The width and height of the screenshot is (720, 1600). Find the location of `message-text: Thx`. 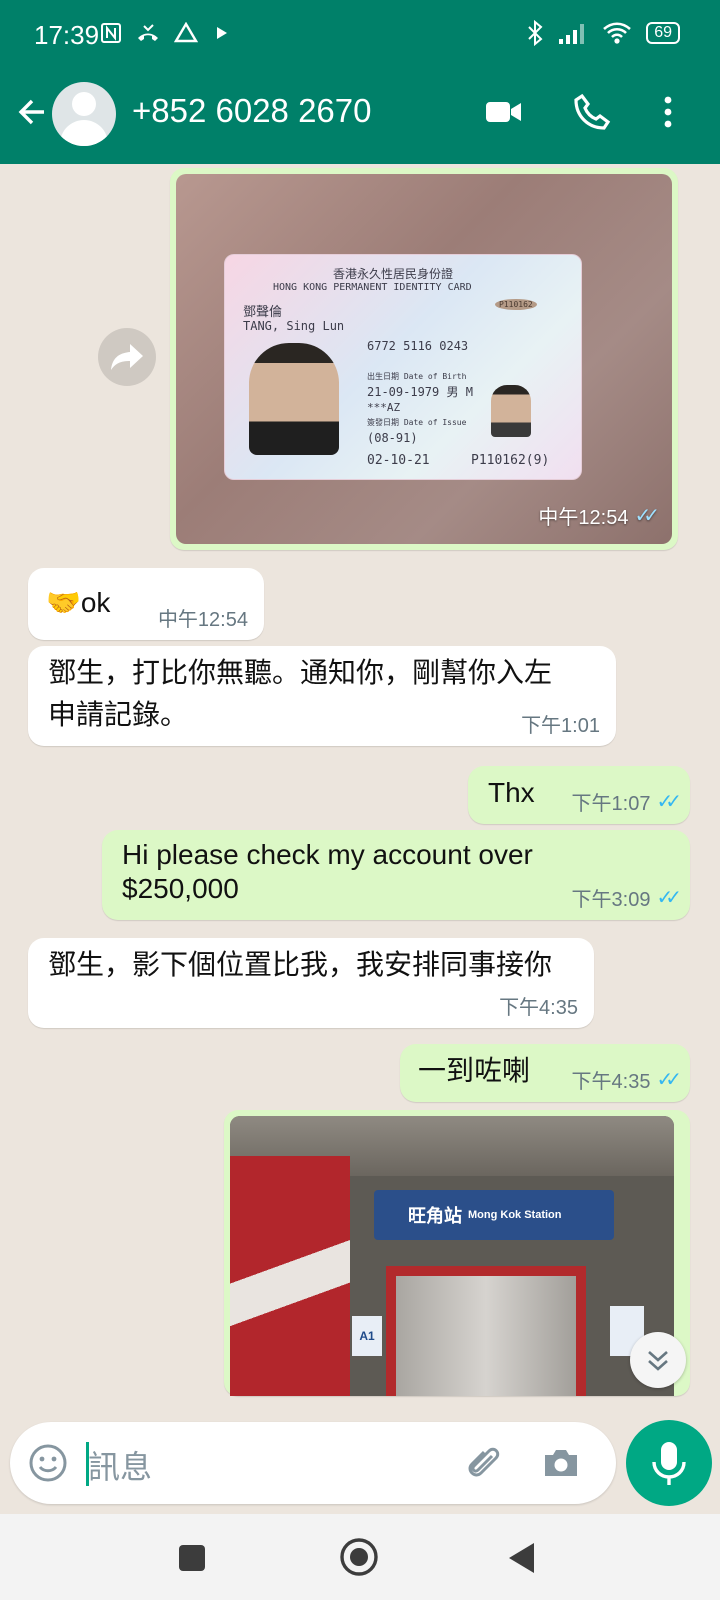

message-text: Thx is located at coordinates (511, 792).